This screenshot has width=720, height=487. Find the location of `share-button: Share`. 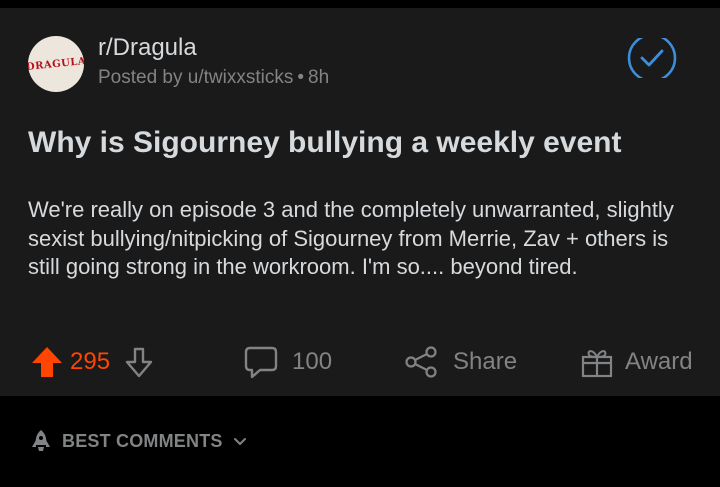

share-button: Share is located at coordinates (460, 362).